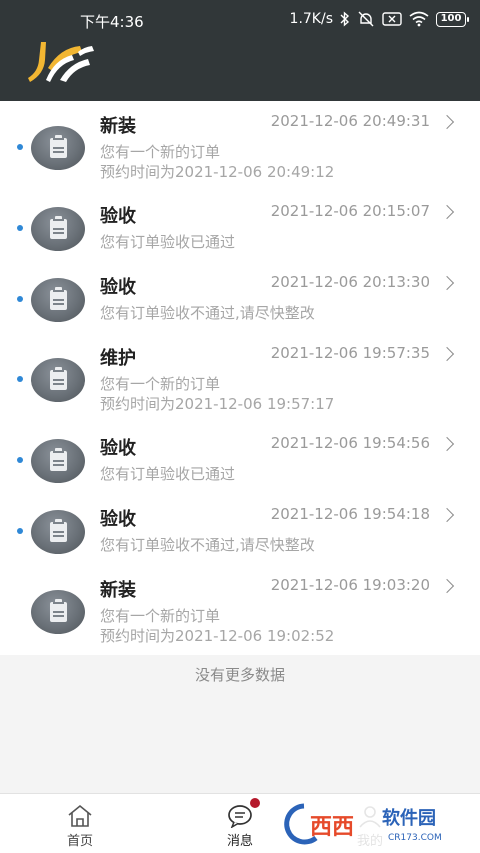  I want to click on message-body-line: 预约时间为2021-12-06 19:02:52, so click(217, 636).